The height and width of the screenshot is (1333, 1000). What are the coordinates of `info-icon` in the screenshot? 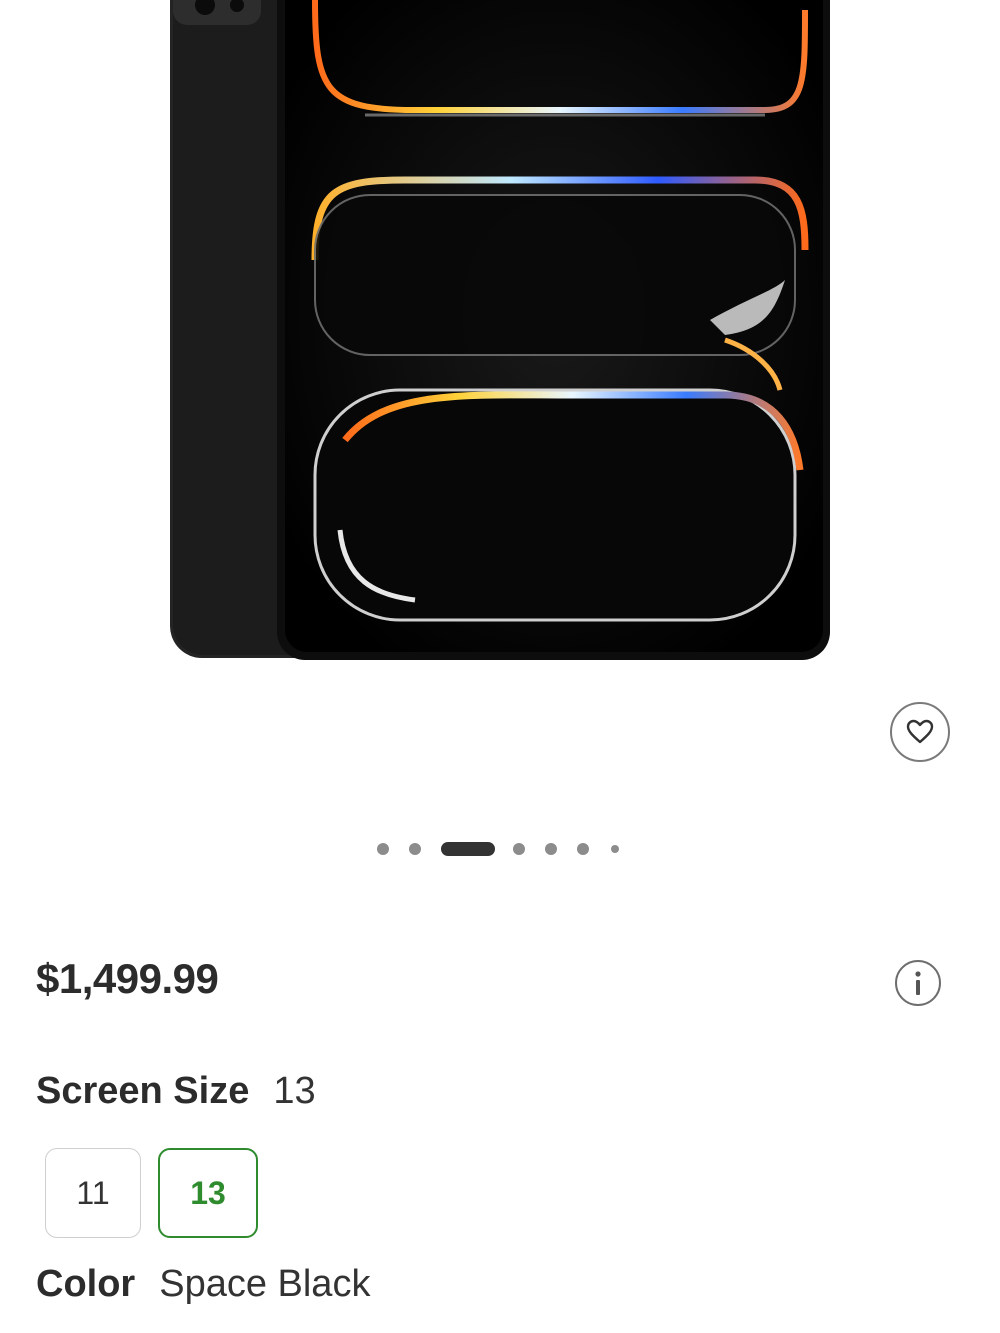 It's located at (918, 983).